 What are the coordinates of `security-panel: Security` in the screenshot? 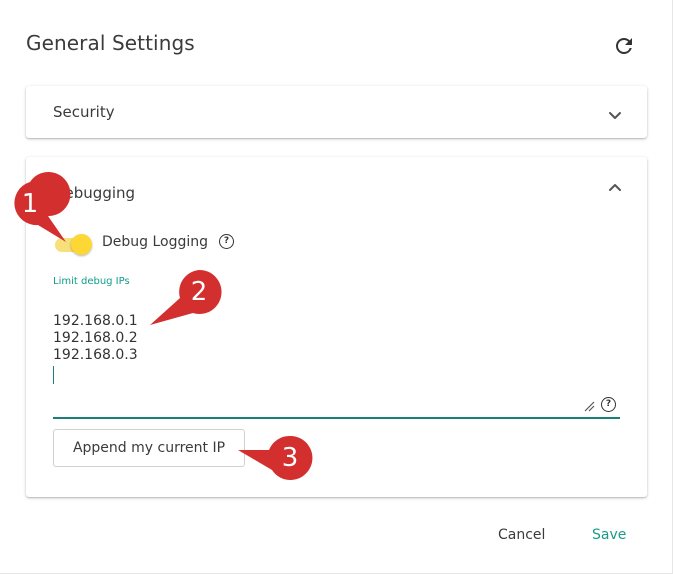 It's located at (336, 112).